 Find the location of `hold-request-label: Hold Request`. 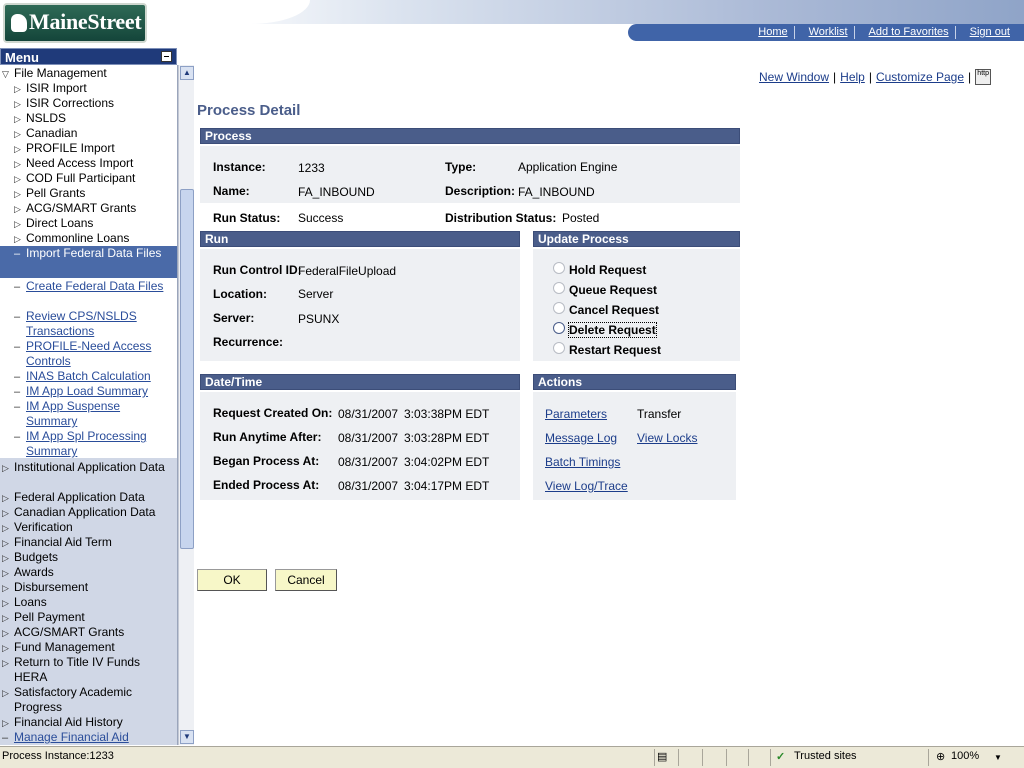

hold-request-label: Hold Request is located at coordinates (607, 270).